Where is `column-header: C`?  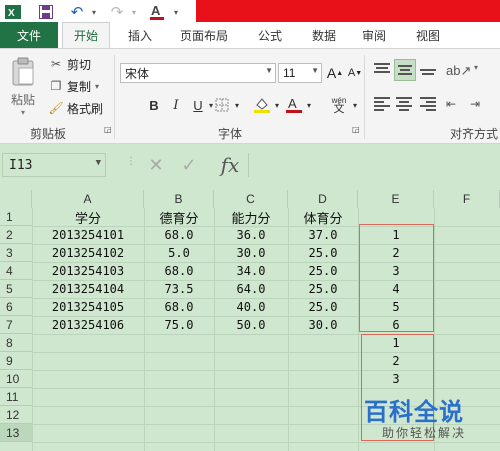
column-header: C is located at coordinates (251, 199).